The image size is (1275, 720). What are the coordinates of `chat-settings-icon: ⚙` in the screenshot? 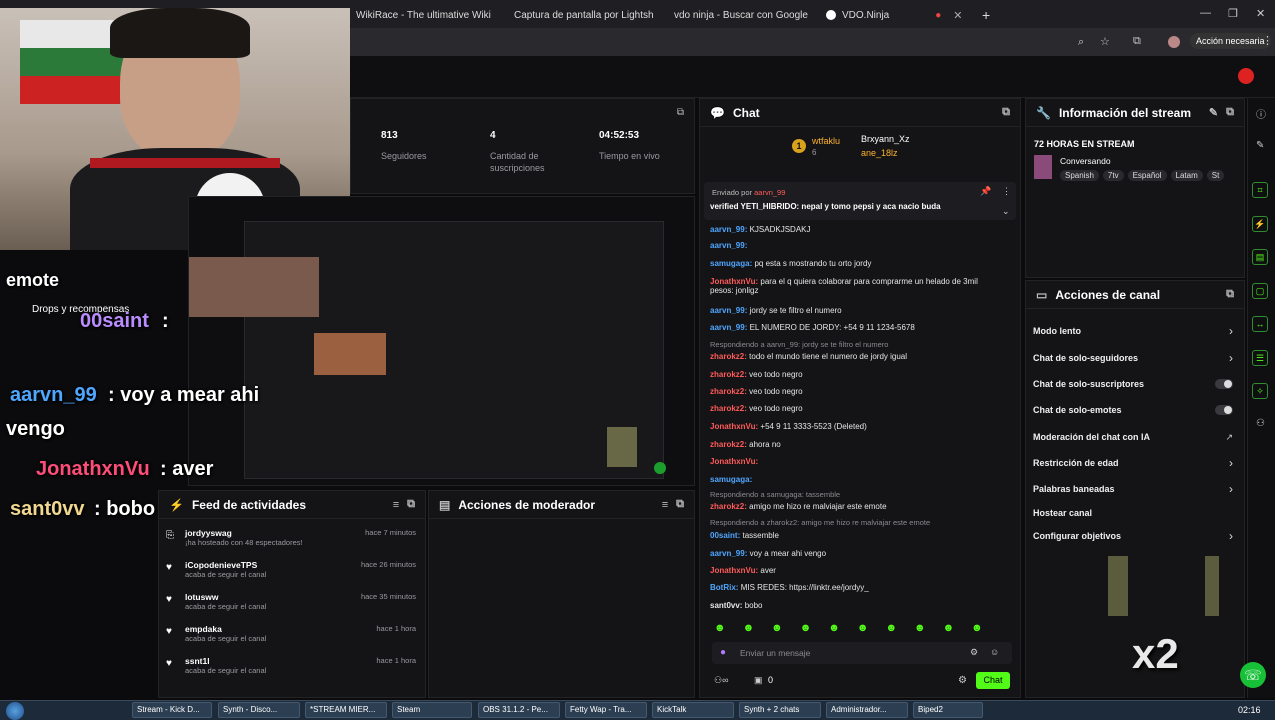 It's located at (962, 680).